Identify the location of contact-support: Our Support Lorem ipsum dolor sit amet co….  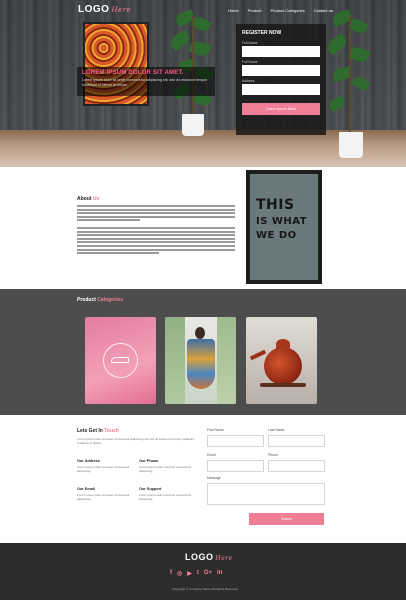
(165, 494).